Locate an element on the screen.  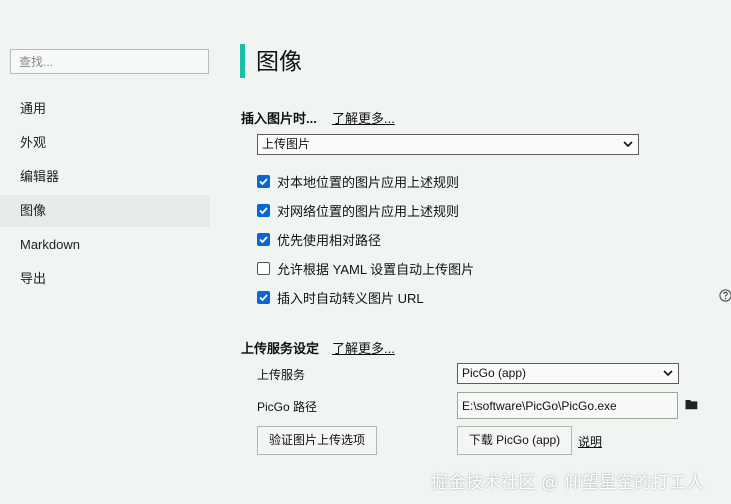
download-picgo-button: 下载 PicGo (app) is located at coordinates (514, 440).